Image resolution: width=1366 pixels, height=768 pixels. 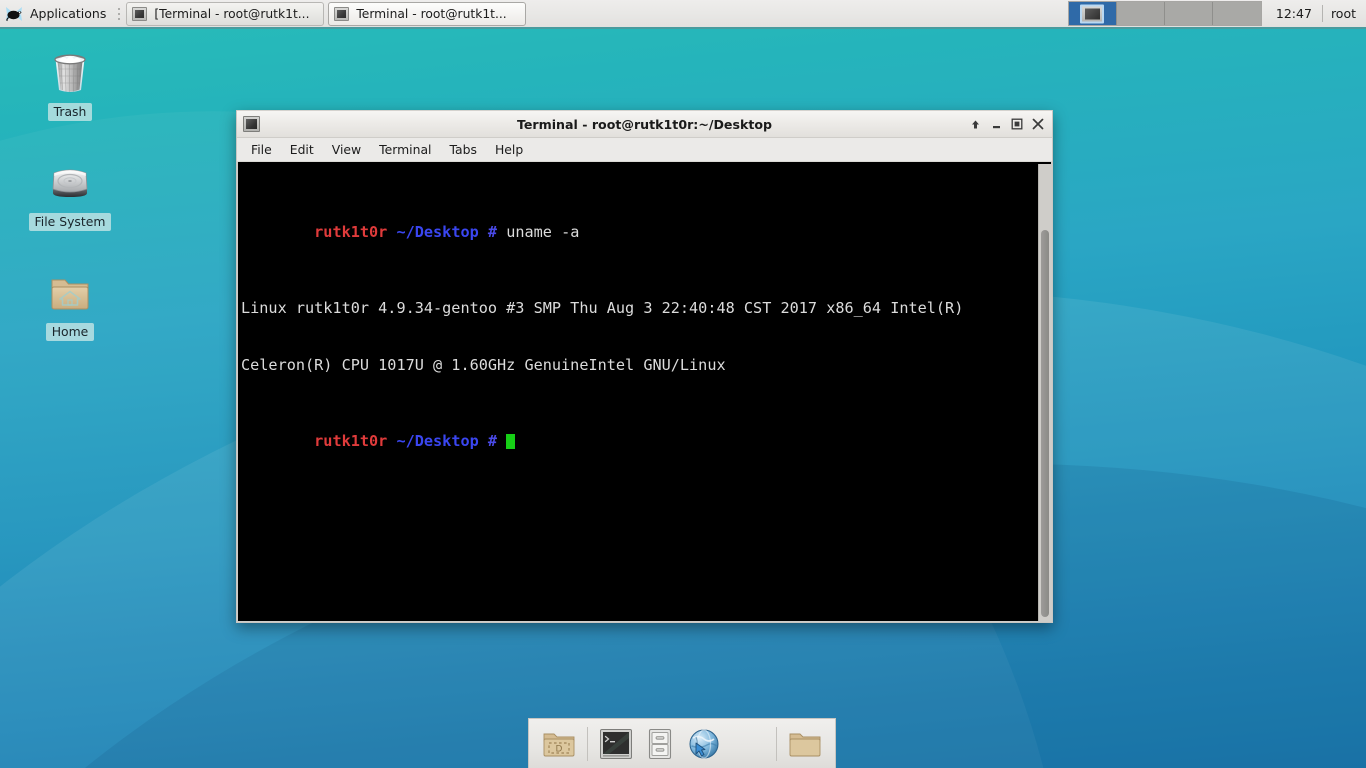 What do you see at coordinates (1038, 124) in the screenshot?
I see `close-button` at bounding box center [1038, 124].